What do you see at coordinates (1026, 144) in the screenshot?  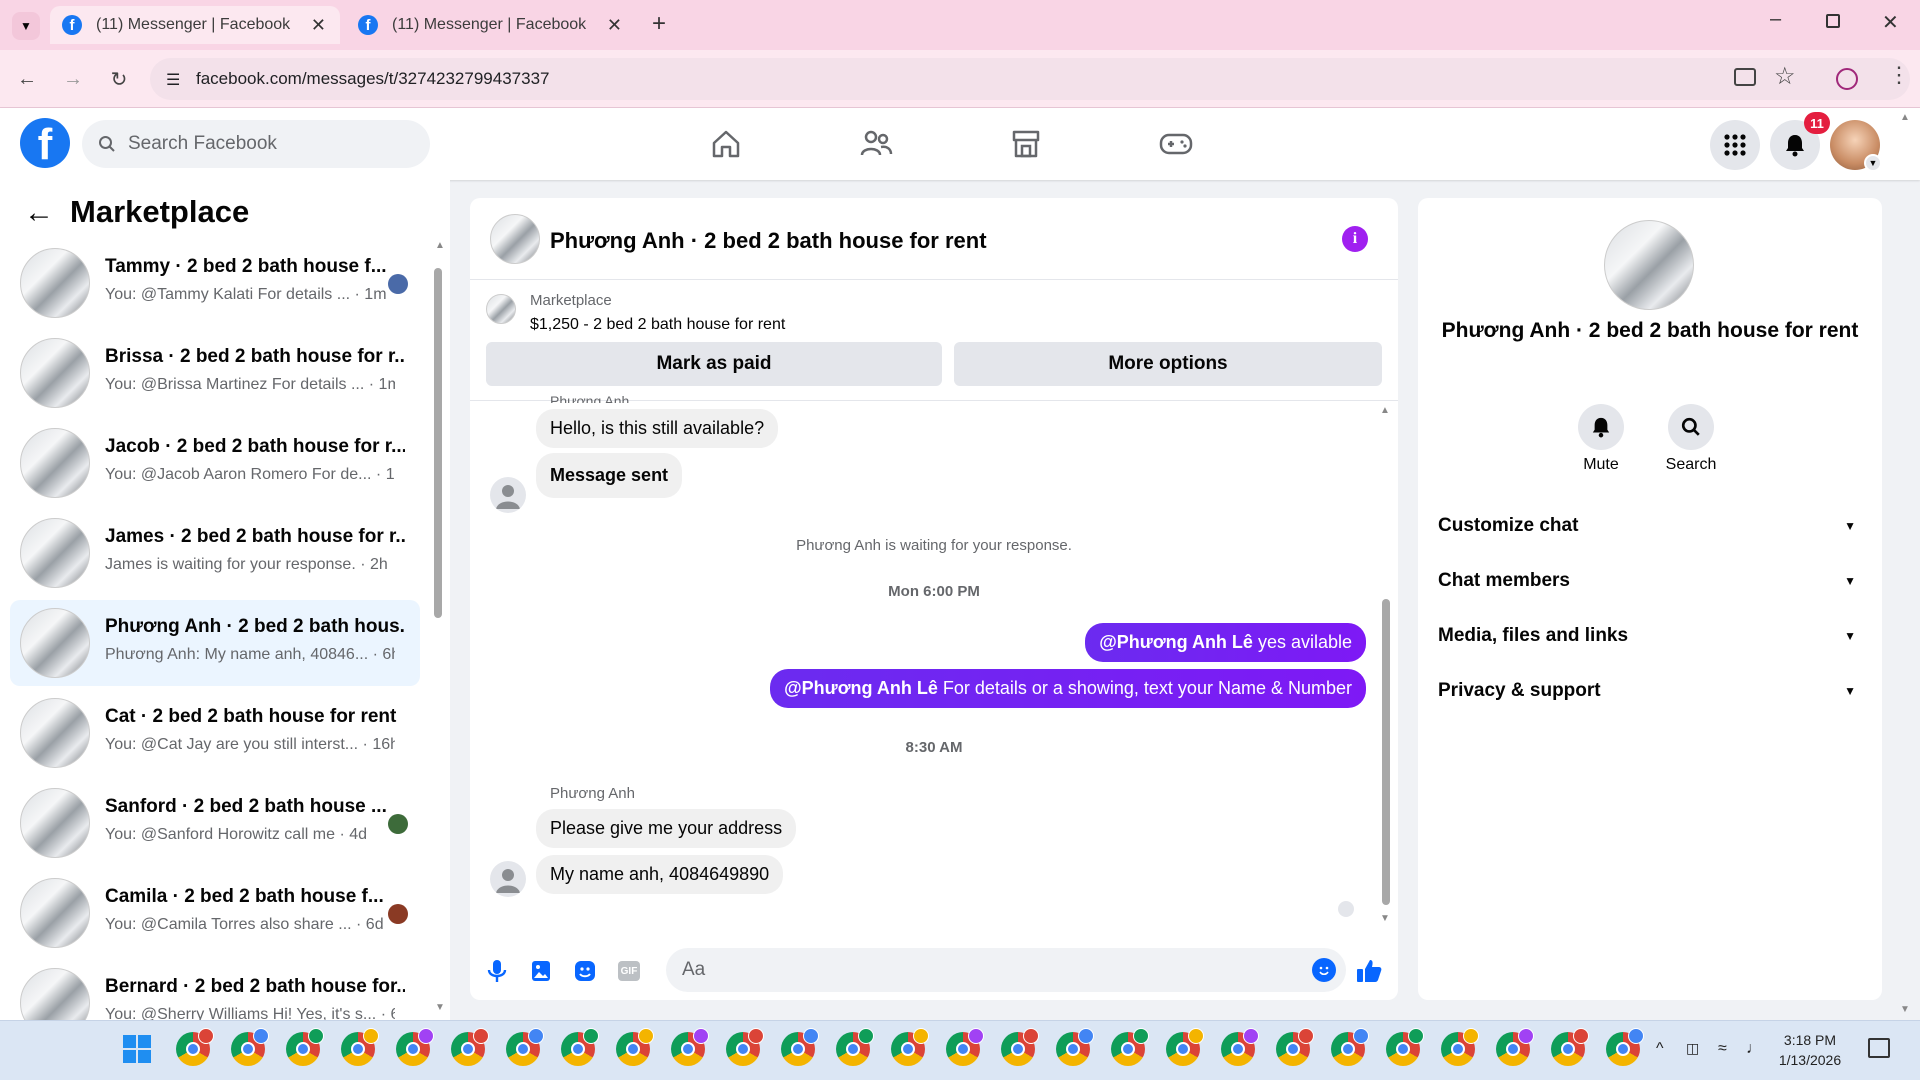 I see `marketplace-icon` at bounding box center [1026, 144].